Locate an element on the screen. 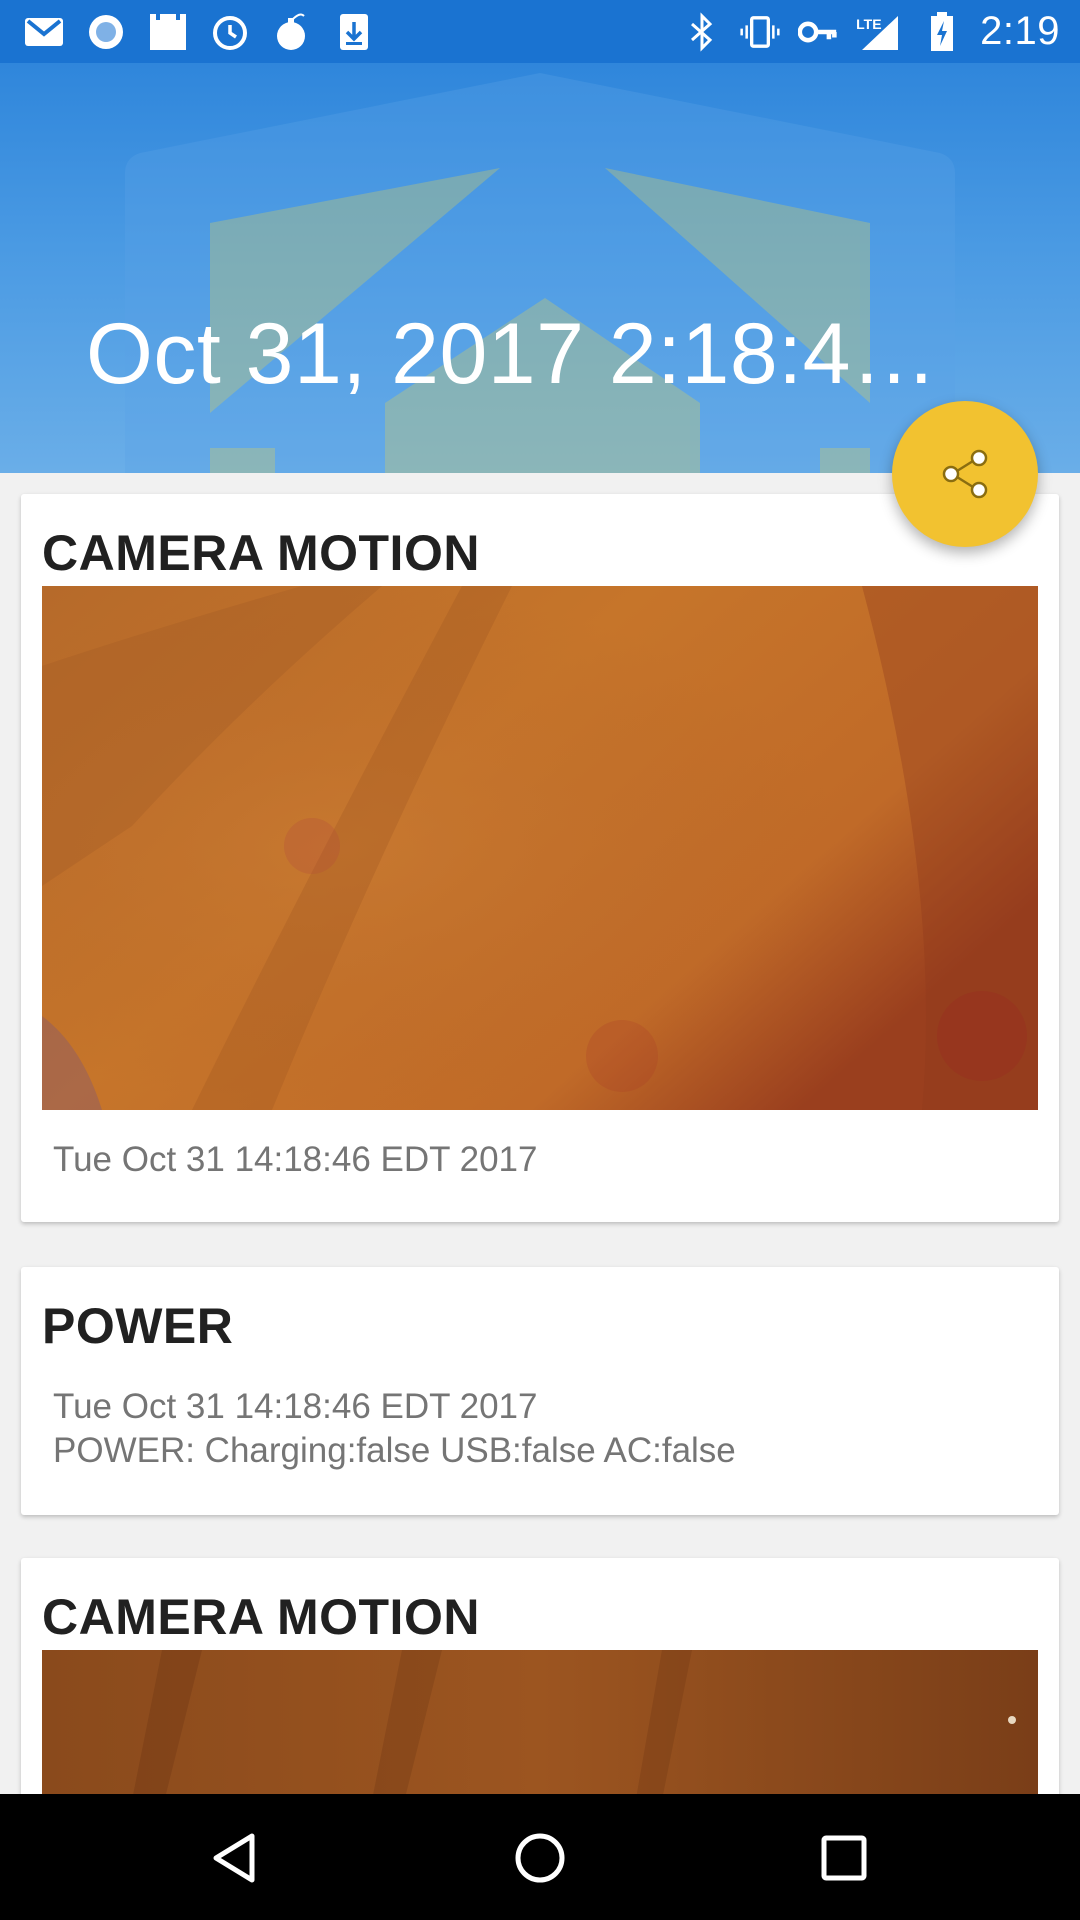 The height and width of the screenshot is (1920, 1080). clock: 2:19 is located at coordinates (1020, 31).